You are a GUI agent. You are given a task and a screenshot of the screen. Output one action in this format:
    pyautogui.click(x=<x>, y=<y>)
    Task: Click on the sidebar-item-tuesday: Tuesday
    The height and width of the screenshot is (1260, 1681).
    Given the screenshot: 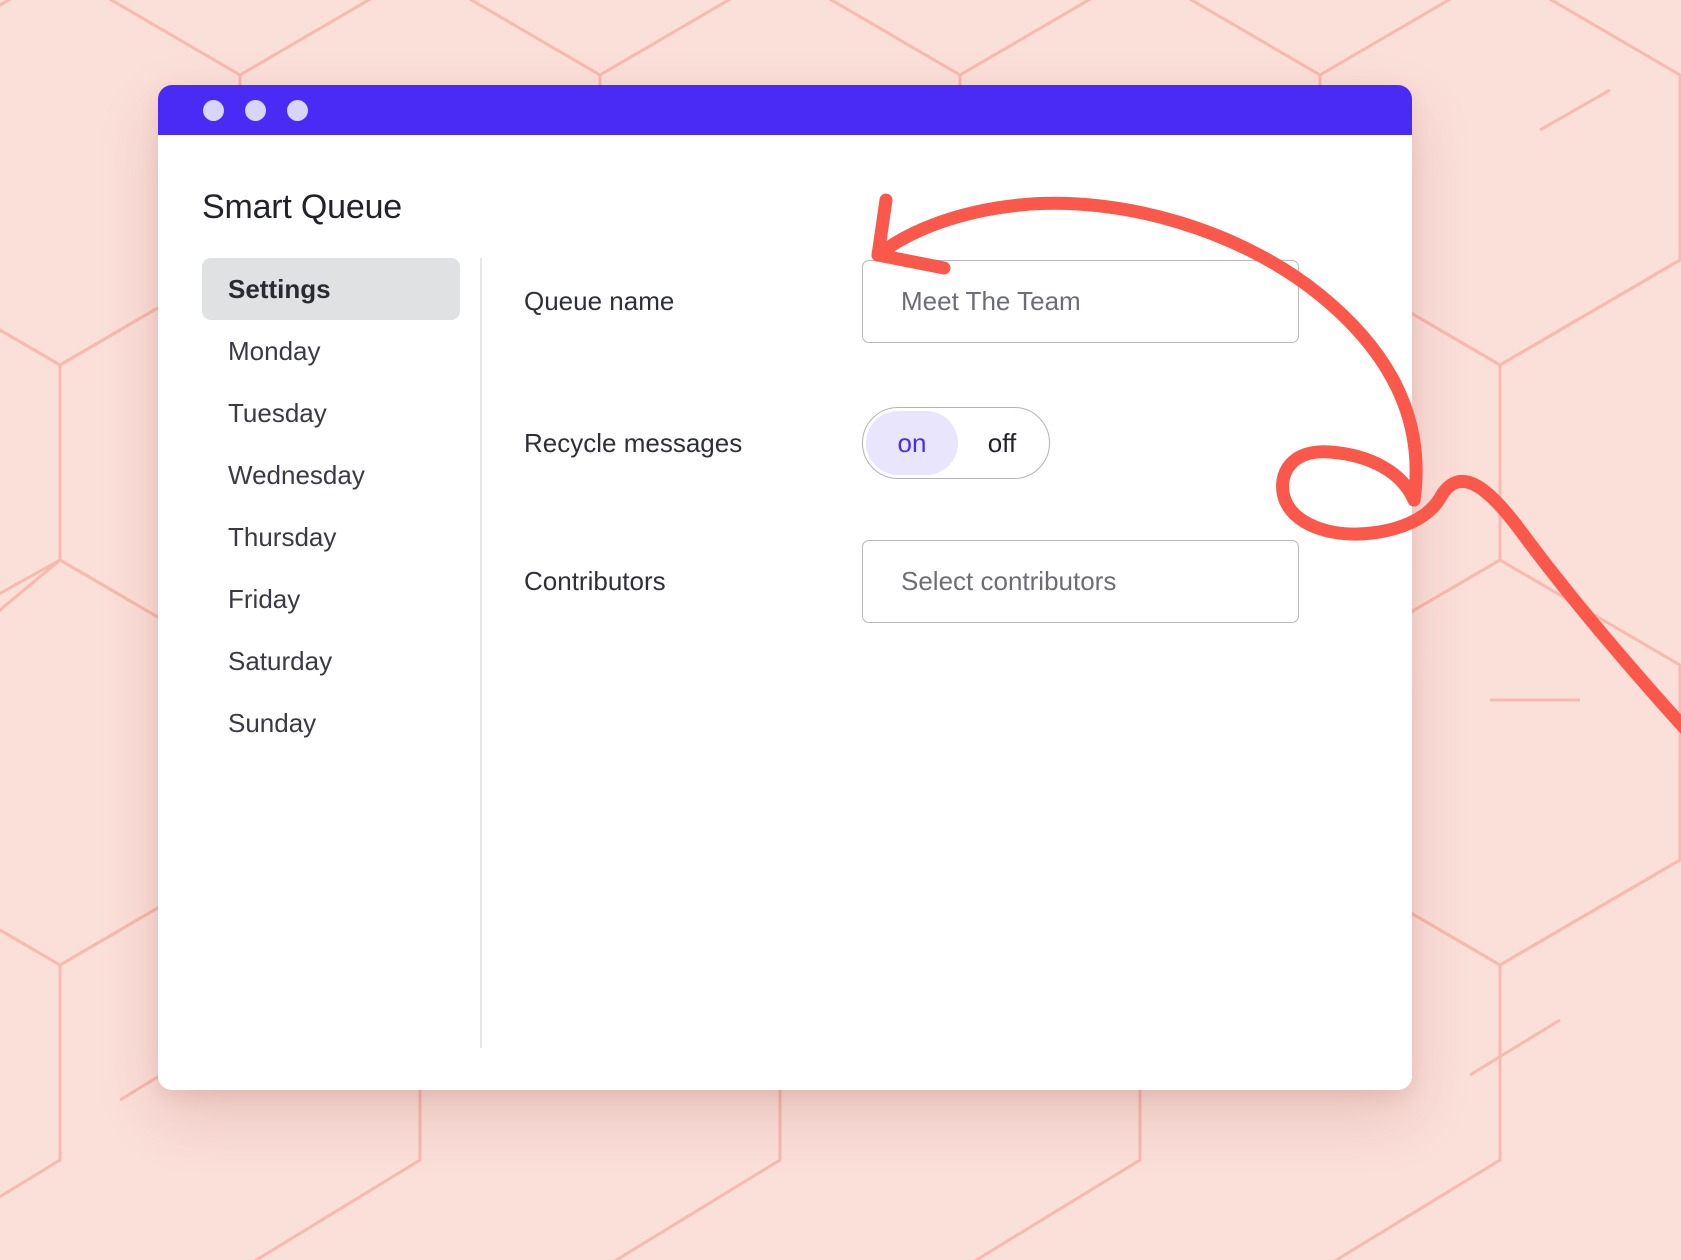 What is the action you would take?
    pyautogui.click(x=331, y=413)
    